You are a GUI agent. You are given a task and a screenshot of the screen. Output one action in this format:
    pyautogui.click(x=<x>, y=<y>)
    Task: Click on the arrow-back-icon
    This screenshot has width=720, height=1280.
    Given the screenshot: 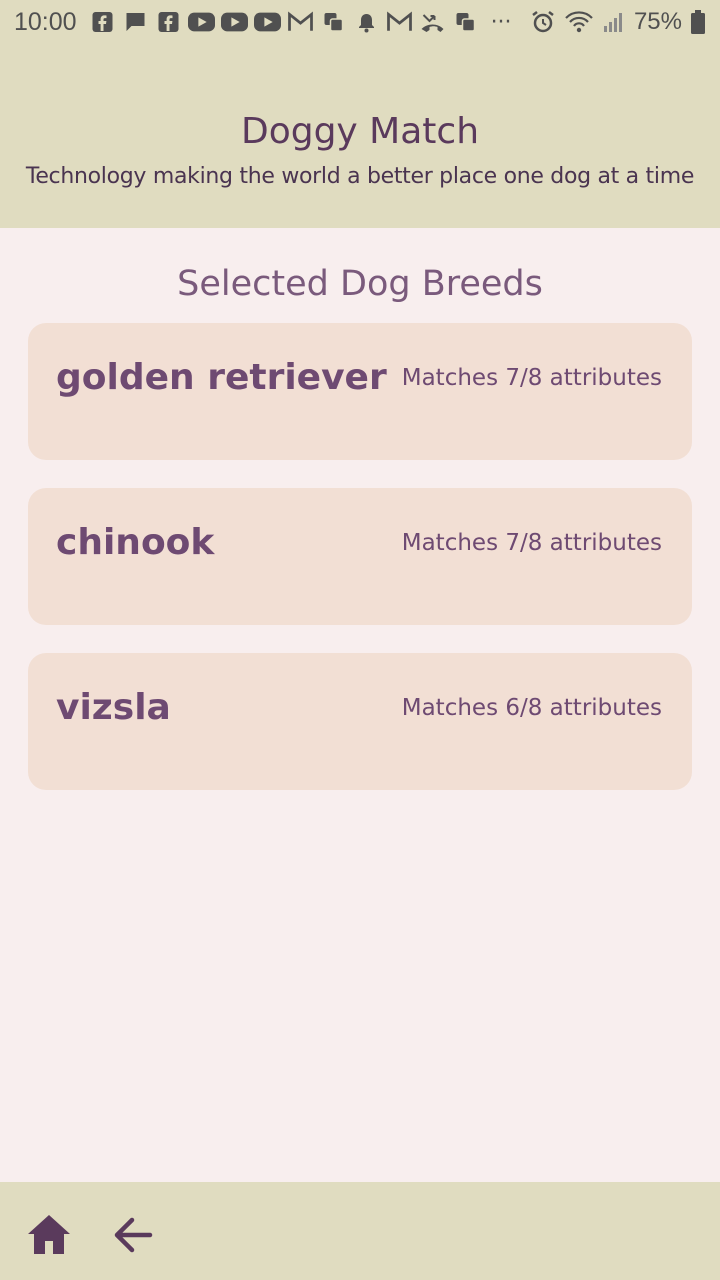 What is the action you would take?
    pyautogui.click(x=133, y=1235)
    